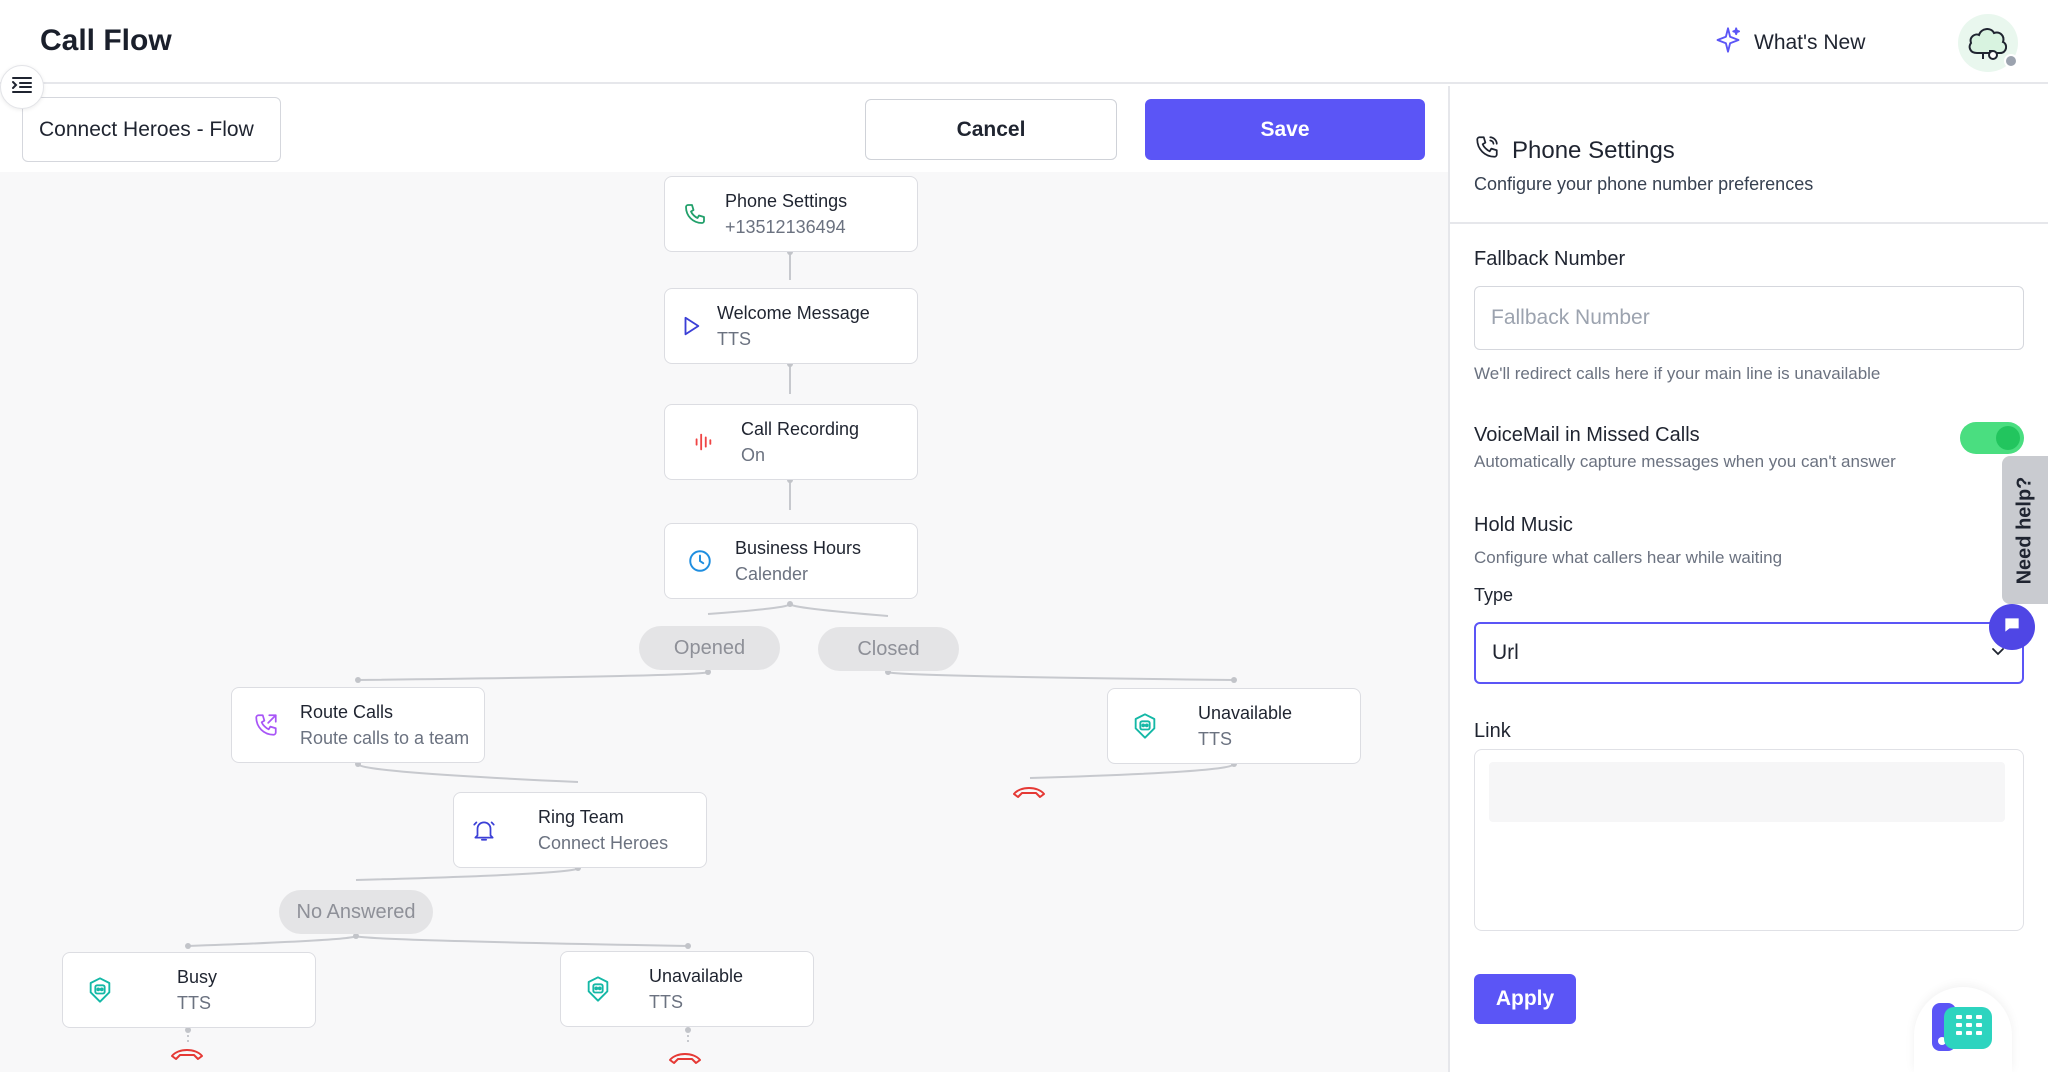 This screenshot has width=2048, height=1072. Describe the element at coordinates (356, 912) in the screenshot. I see `branch-no-answered: No Answered` at that location.